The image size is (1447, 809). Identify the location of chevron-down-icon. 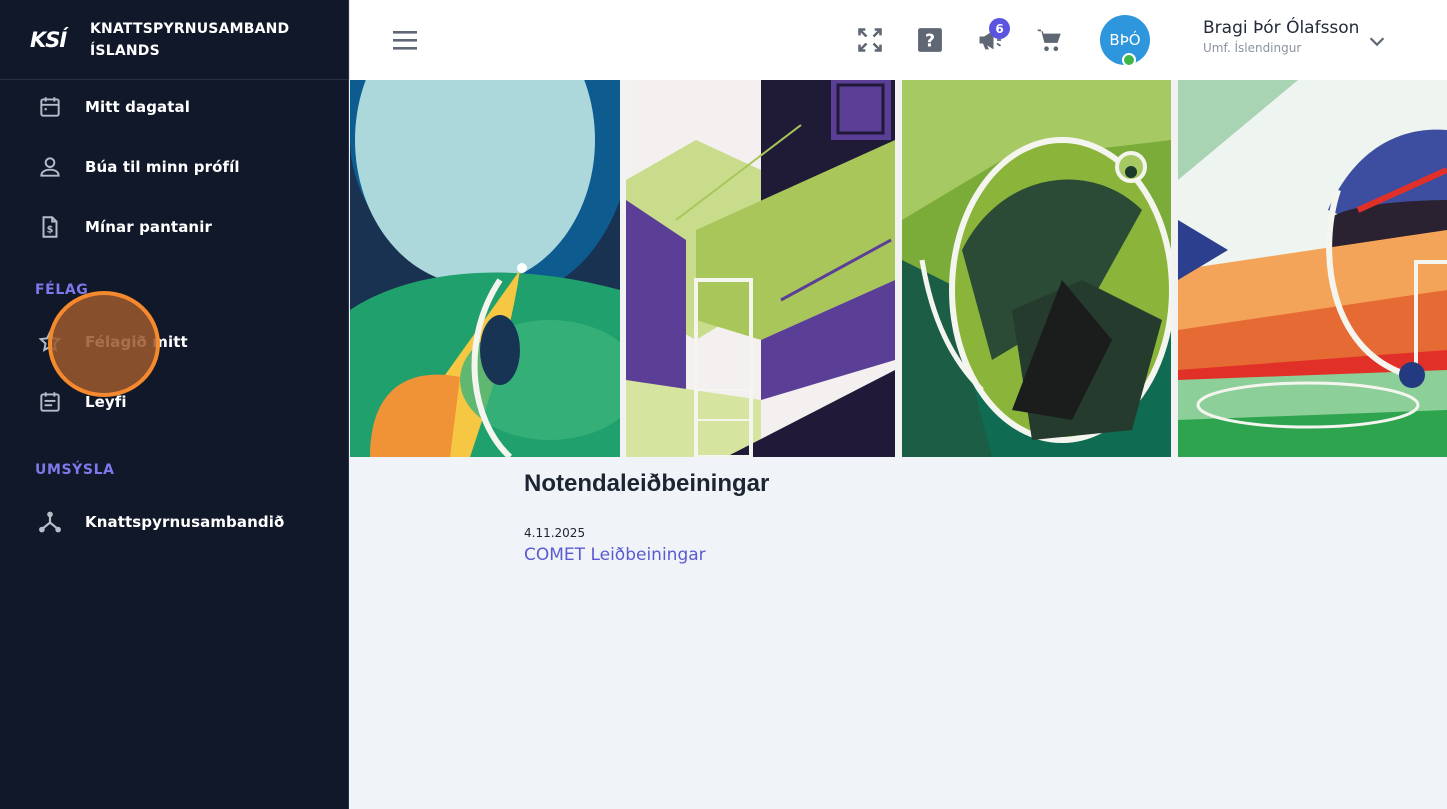
(1377, 42).